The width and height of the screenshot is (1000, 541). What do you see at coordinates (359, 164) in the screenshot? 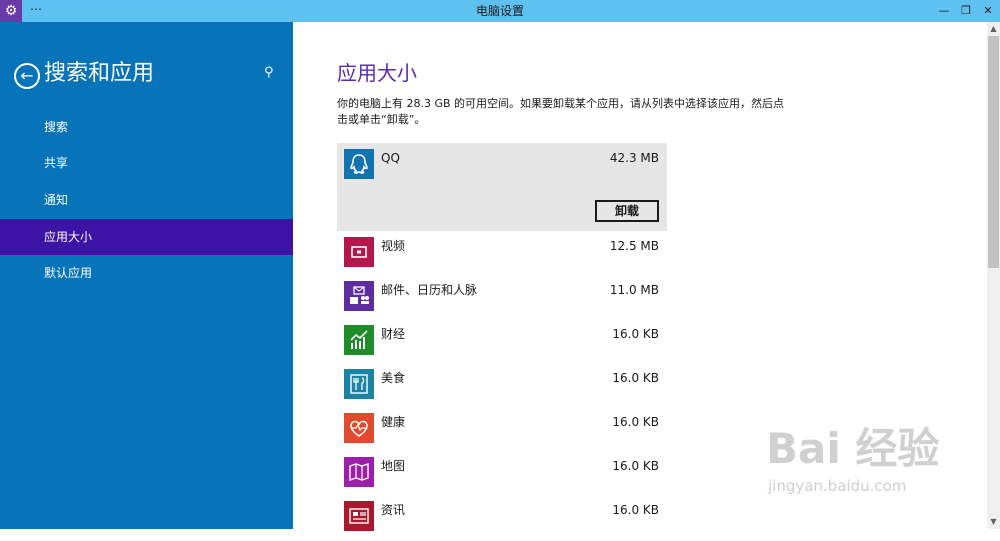
I see `qq-icon` at bounding box center [359, 164].